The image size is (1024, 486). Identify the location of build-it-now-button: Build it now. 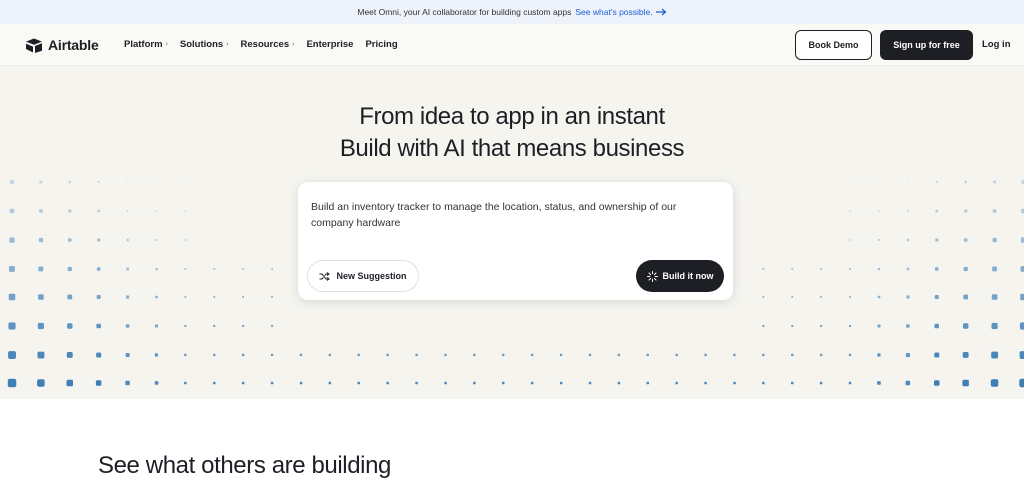
(680, 276).